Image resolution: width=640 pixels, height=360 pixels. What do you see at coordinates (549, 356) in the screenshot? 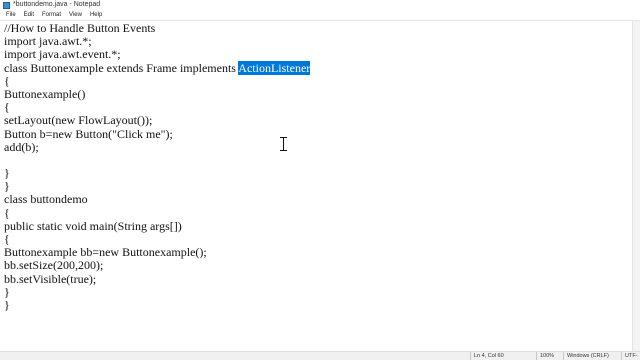
I see `zoom-level: 100%` at bounding box center [549, 356].